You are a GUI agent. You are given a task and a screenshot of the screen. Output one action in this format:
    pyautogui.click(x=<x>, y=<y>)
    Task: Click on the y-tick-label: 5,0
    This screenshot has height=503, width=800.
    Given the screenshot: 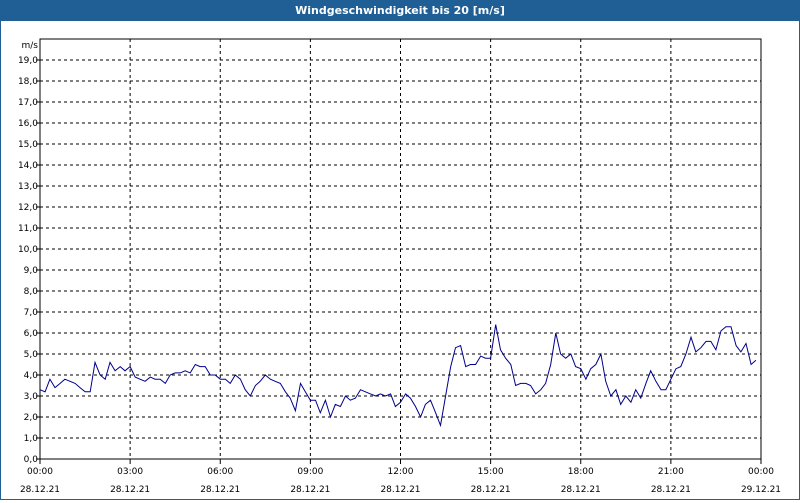 What is the action you would take?
    pyautogui.click(x=31, y=355)
    